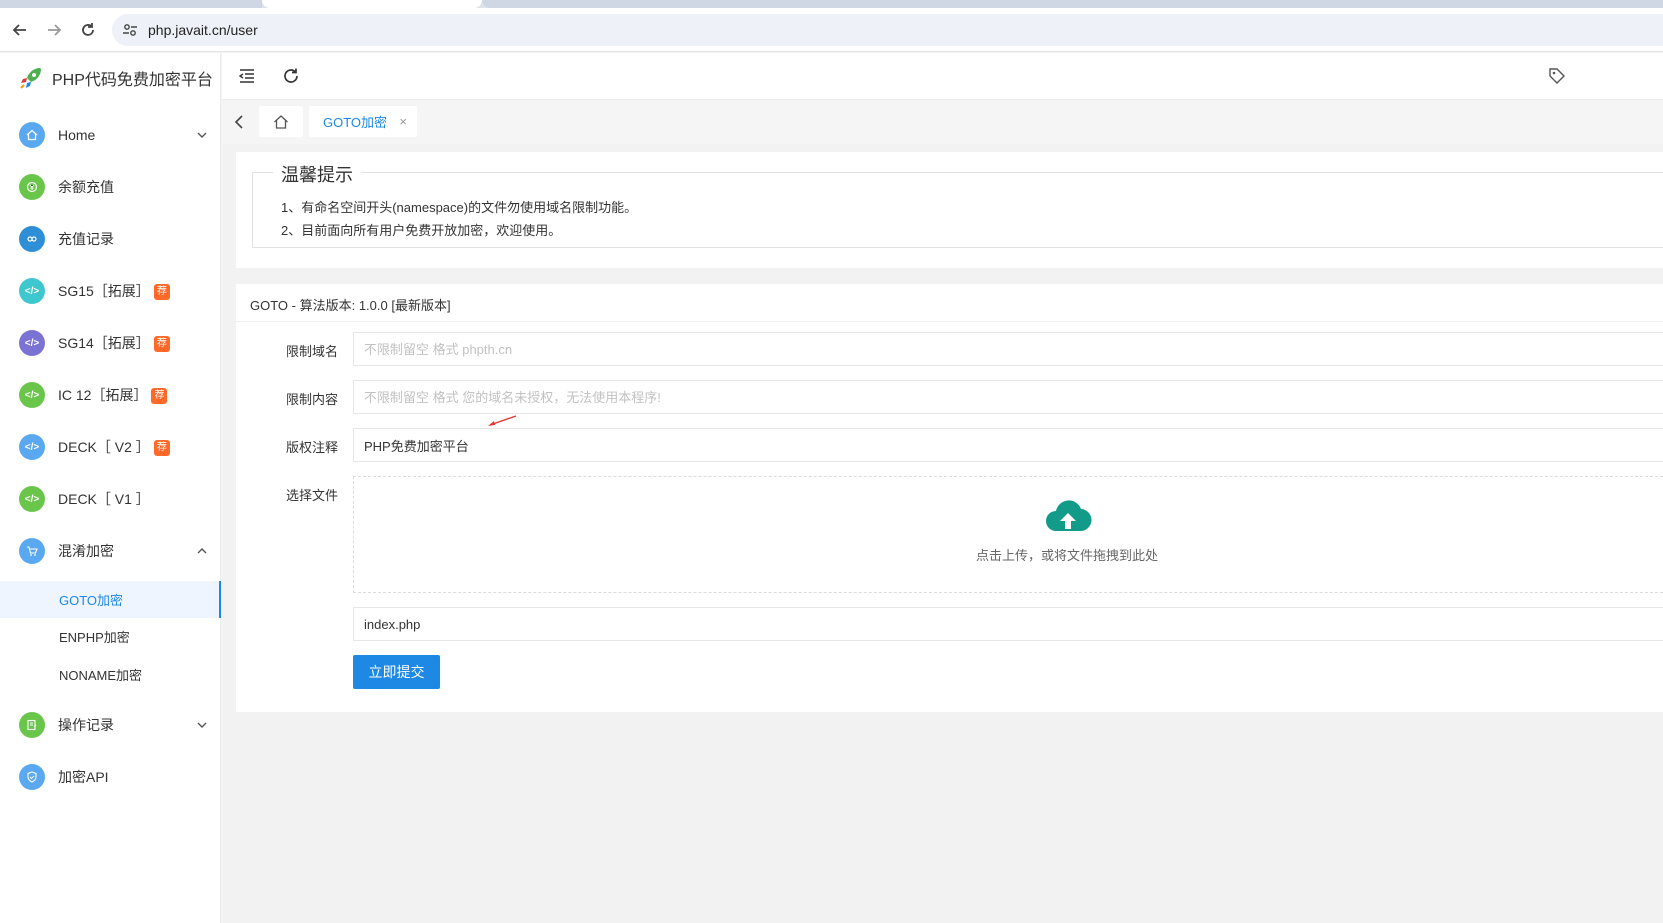 The image size is (1663, 923). Describe the element at coordinates (459, 207) in the screenshot. I see `notice-line: 1、有命名空间开头(namespace)的文件勿使用域名限制功能。` at that location.